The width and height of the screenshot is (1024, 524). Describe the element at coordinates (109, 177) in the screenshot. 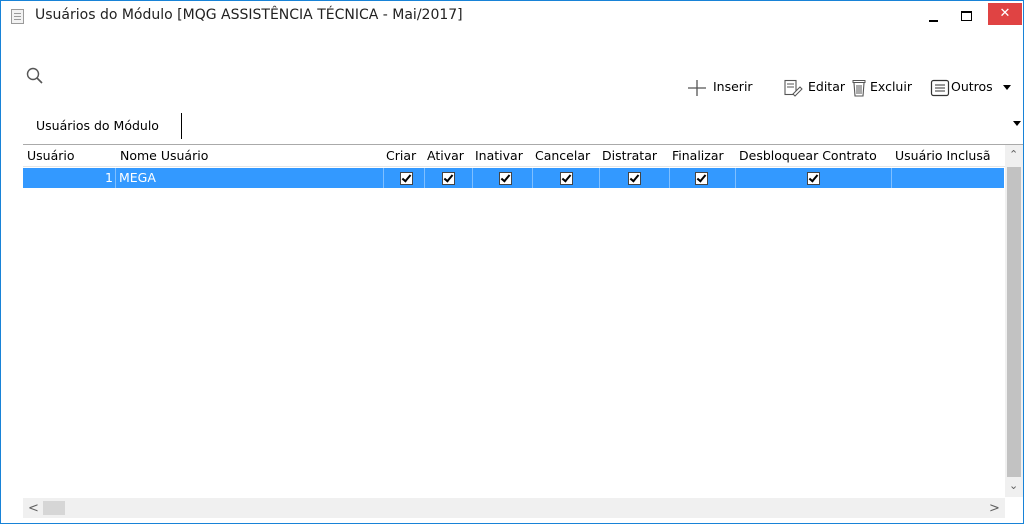

I see `cell-usuario: 1` at that location.